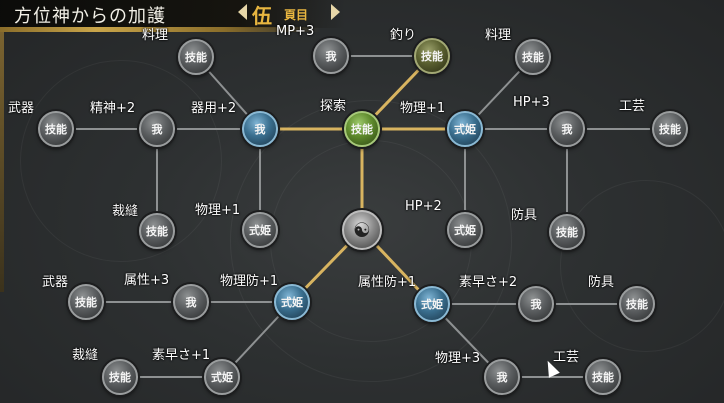 This screenshot has height=403, width=724. I want to click on skill-node-fishing: 技能, so click(432, 56).